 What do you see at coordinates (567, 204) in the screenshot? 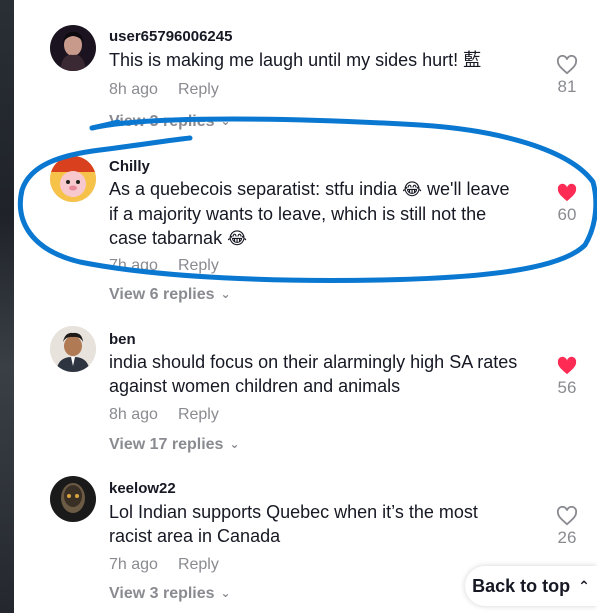
I see `like-button: 60` at bounding box center [567, 204].